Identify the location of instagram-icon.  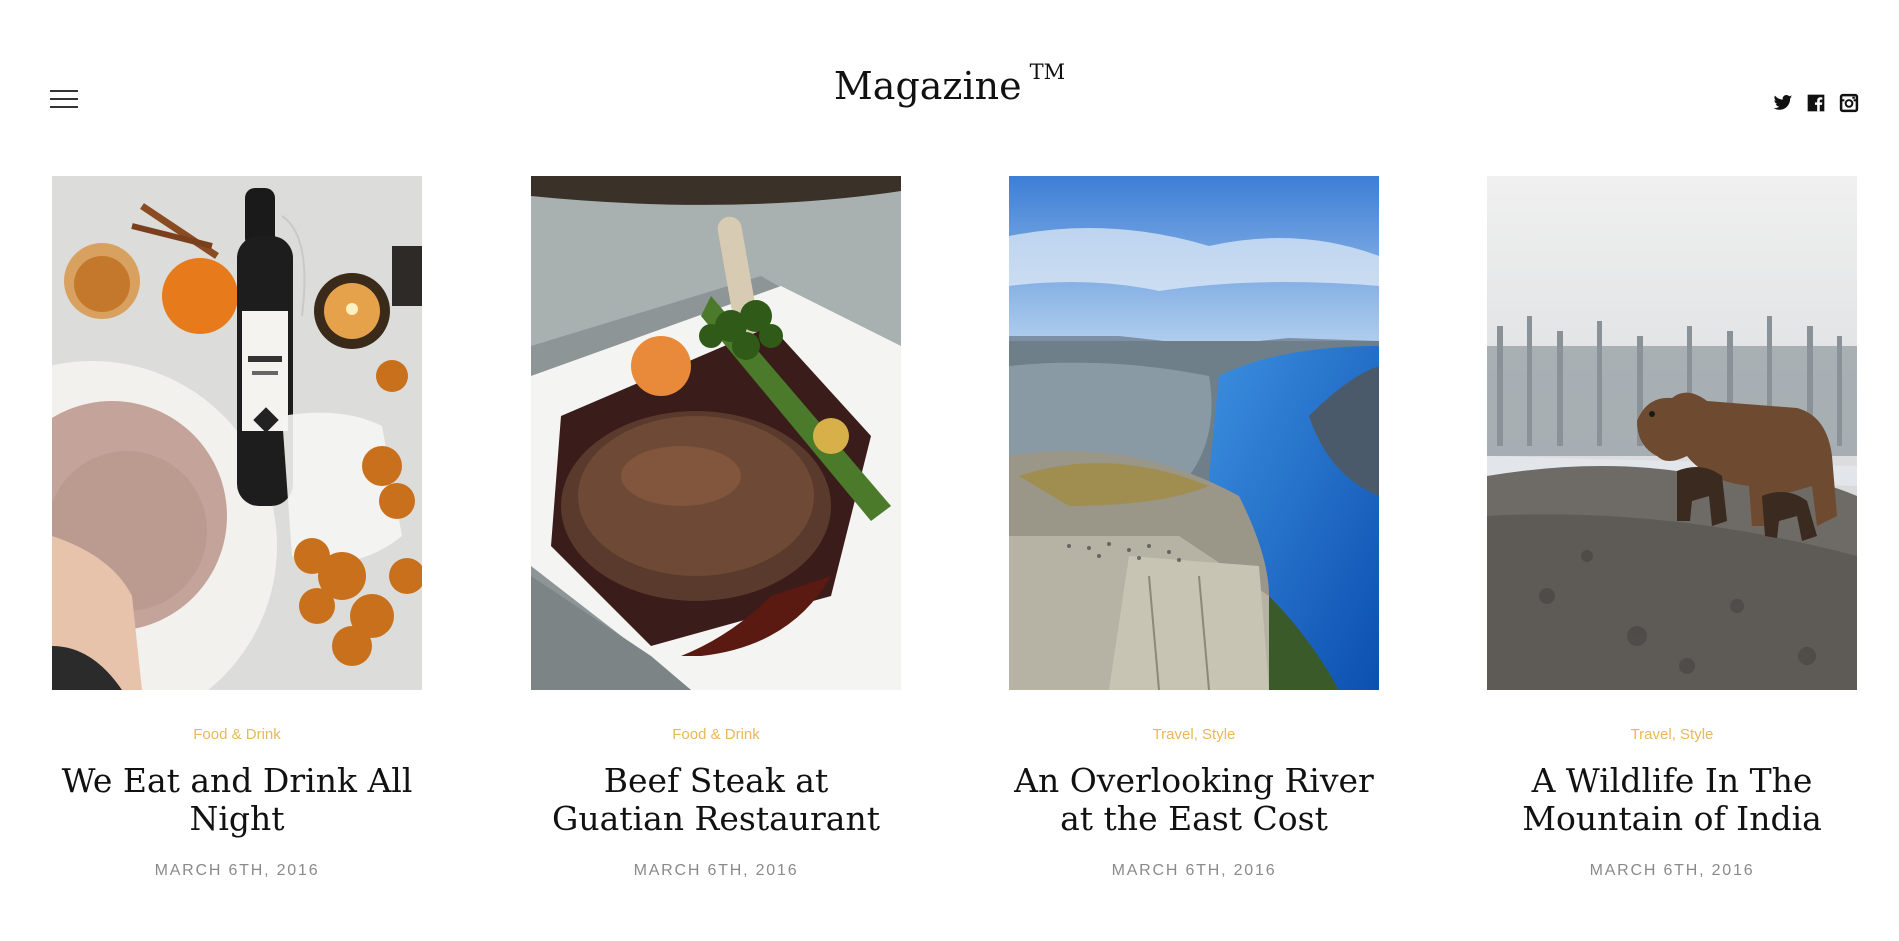
(1849, 103).